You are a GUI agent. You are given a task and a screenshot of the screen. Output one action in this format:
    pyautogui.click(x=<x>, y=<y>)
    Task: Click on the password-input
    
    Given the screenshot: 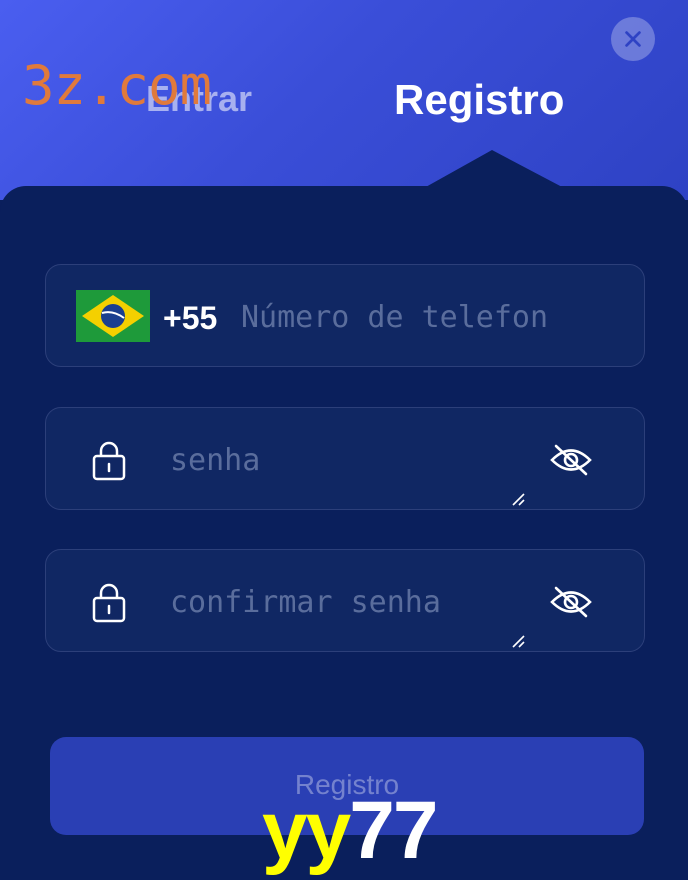 What is the action you would take?
    pyautogui.click(x=350, y=460)
    